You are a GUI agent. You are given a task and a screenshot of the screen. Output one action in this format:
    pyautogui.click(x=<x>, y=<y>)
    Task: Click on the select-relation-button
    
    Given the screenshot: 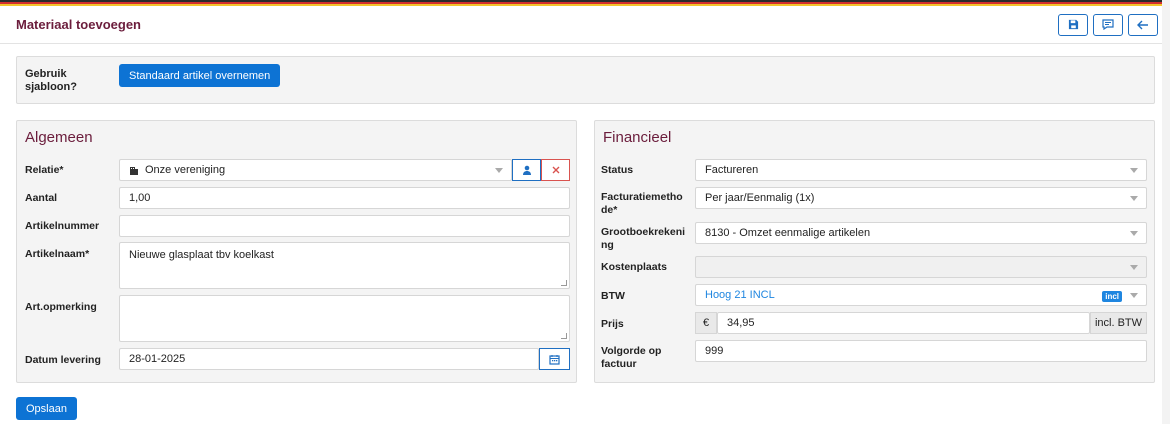 What is the action you would take?
    pyautogui.click(x=526, y=170)
    